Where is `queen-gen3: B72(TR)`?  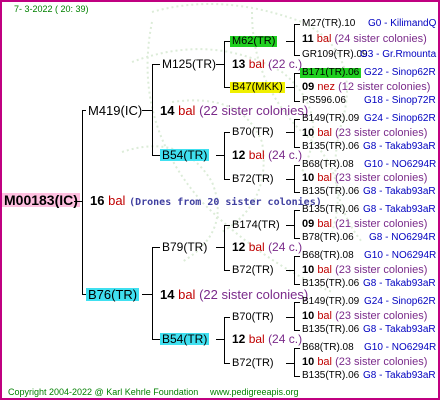
queen-gen3: B72(TR) is located at coordinates (253, 269).